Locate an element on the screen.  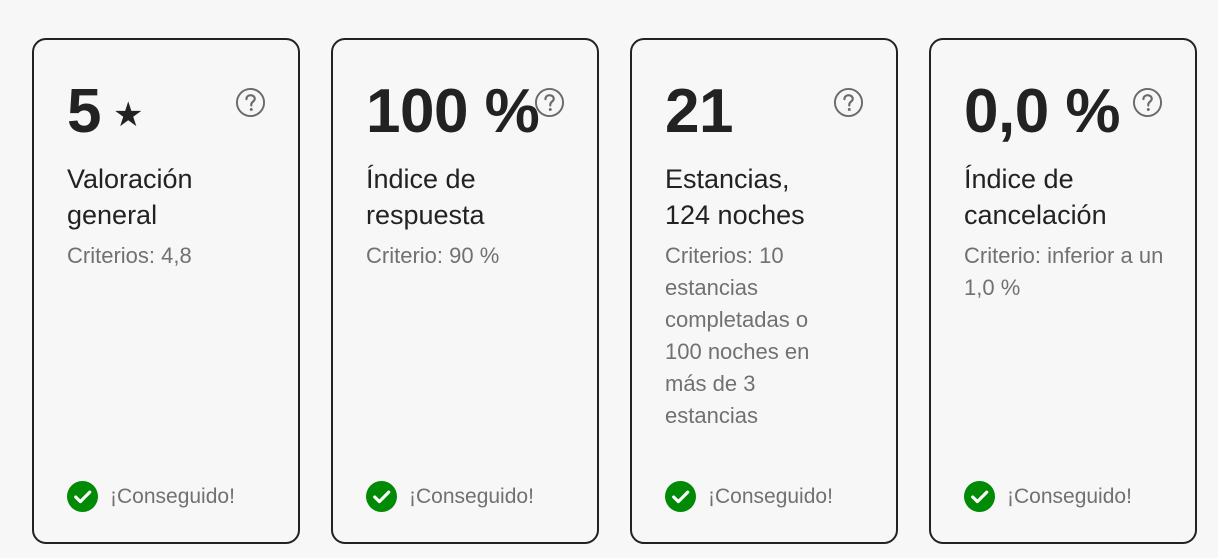
response-rate-value: 100 % is located at coordinates (453, 111).